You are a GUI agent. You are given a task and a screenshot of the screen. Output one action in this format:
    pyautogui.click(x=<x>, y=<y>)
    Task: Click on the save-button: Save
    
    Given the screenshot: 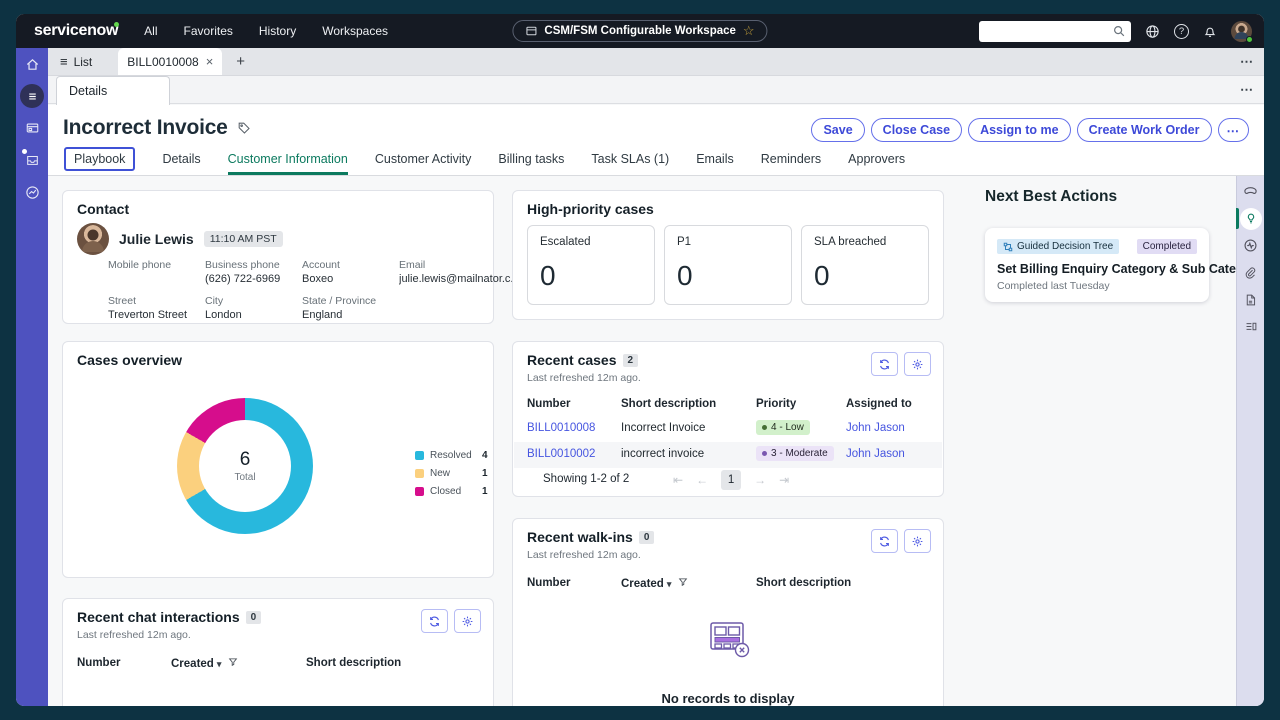 What is the action you would take?
    pyautogui.click(x=838, y=130)
    